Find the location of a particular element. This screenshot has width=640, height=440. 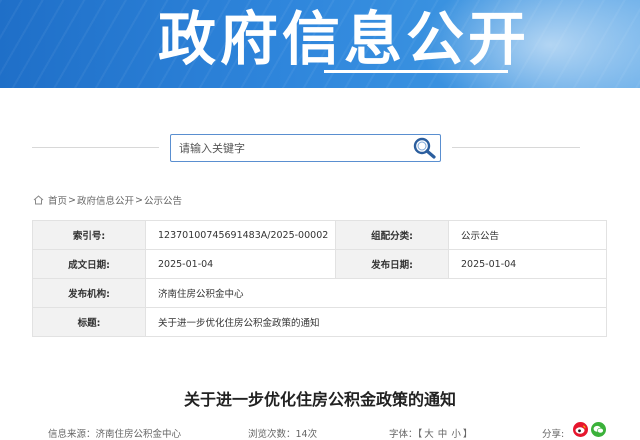

category-value: 公示公告 is located at coordinates (527, 235).